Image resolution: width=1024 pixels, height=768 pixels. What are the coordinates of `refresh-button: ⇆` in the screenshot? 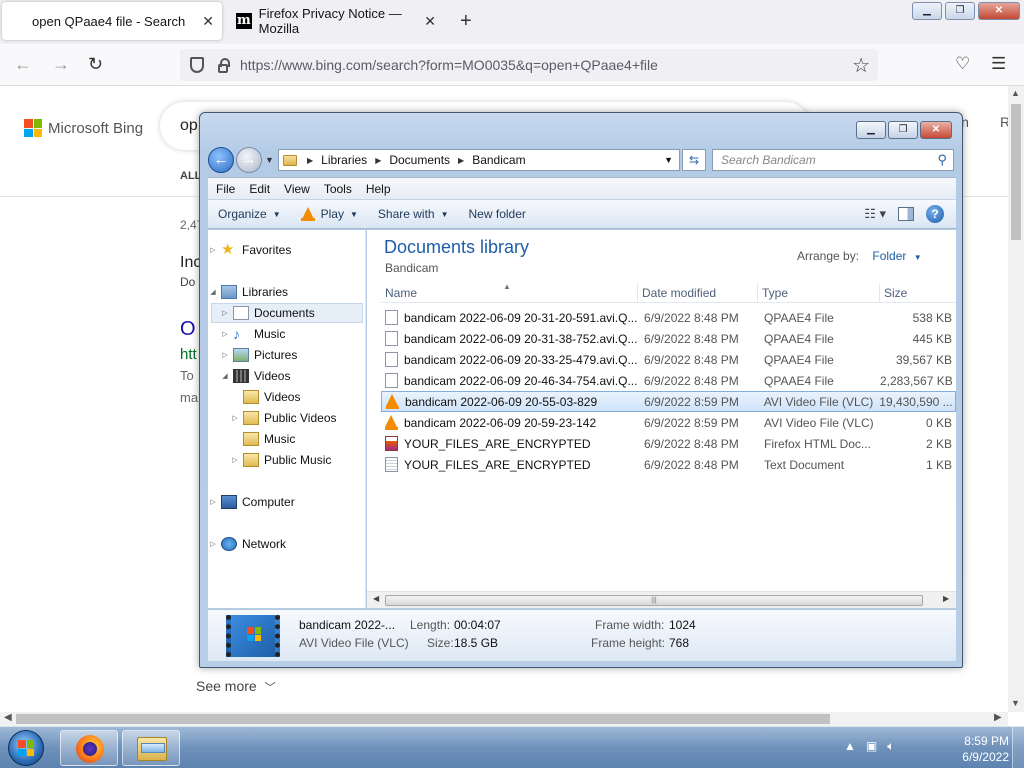 It's located at (694, 160).